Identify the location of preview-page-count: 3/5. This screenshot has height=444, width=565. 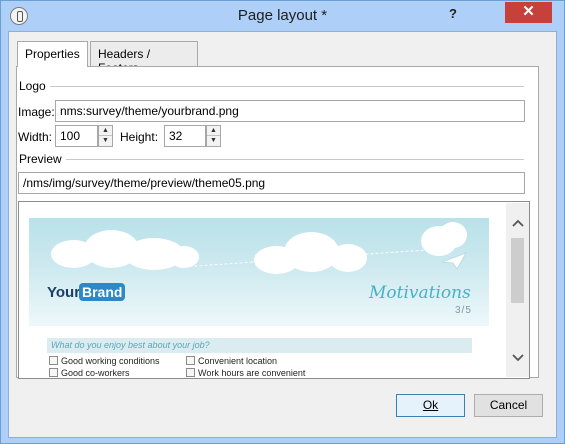
(463, 310).